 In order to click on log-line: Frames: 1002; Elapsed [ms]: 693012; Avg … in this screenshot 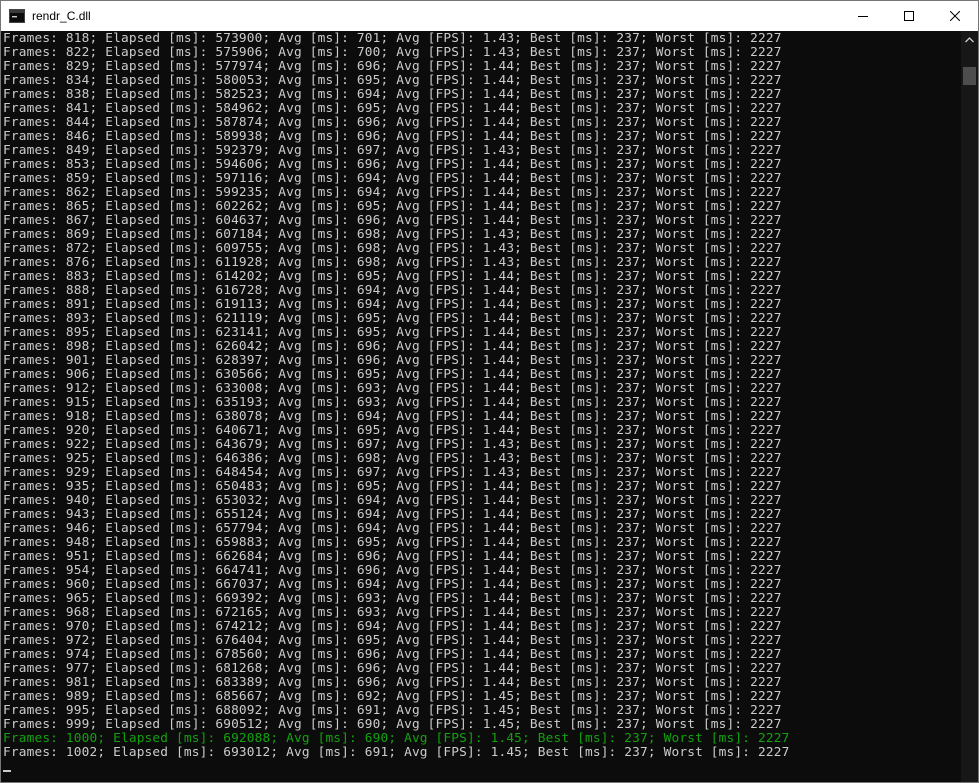, I will do `click(396, 752)`.